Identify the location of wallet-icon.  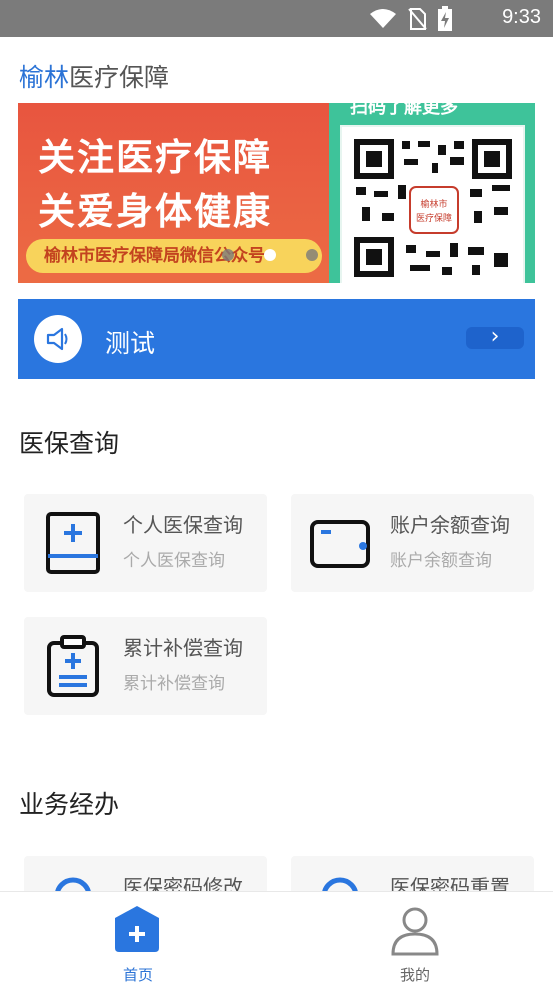
(340, 543).